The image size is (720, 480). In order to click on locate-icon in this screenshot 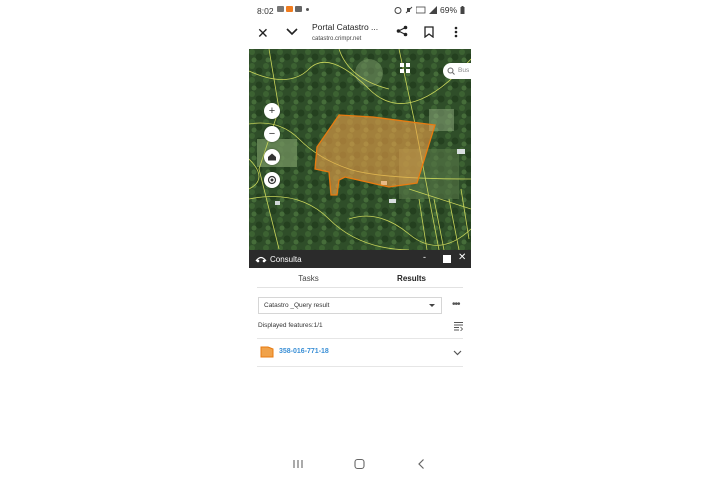, I will do `click(272, 180)`.